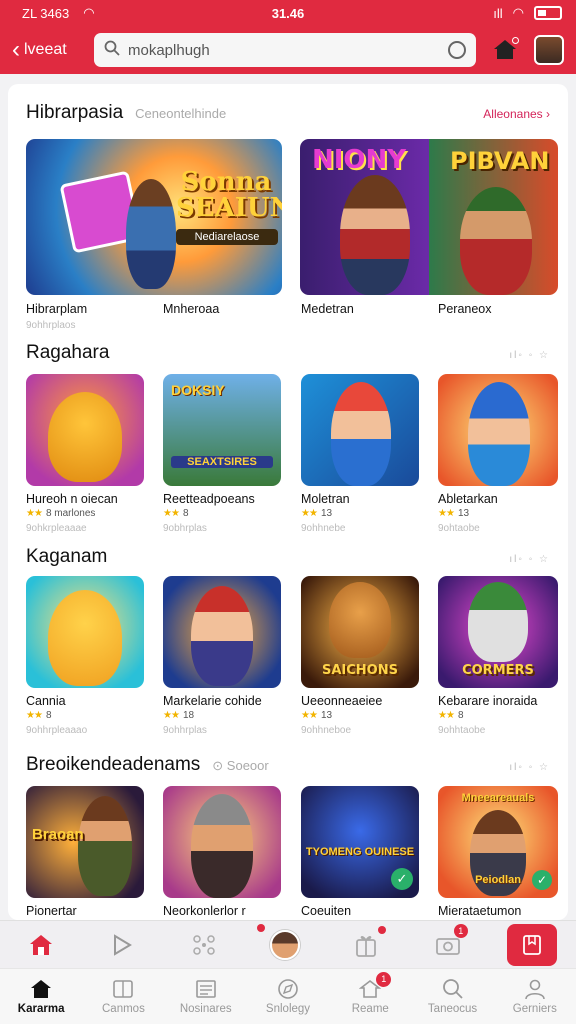  Describe the element at coordinates (506, 48) in the screenshot. I see `store-home-icon` at that location.